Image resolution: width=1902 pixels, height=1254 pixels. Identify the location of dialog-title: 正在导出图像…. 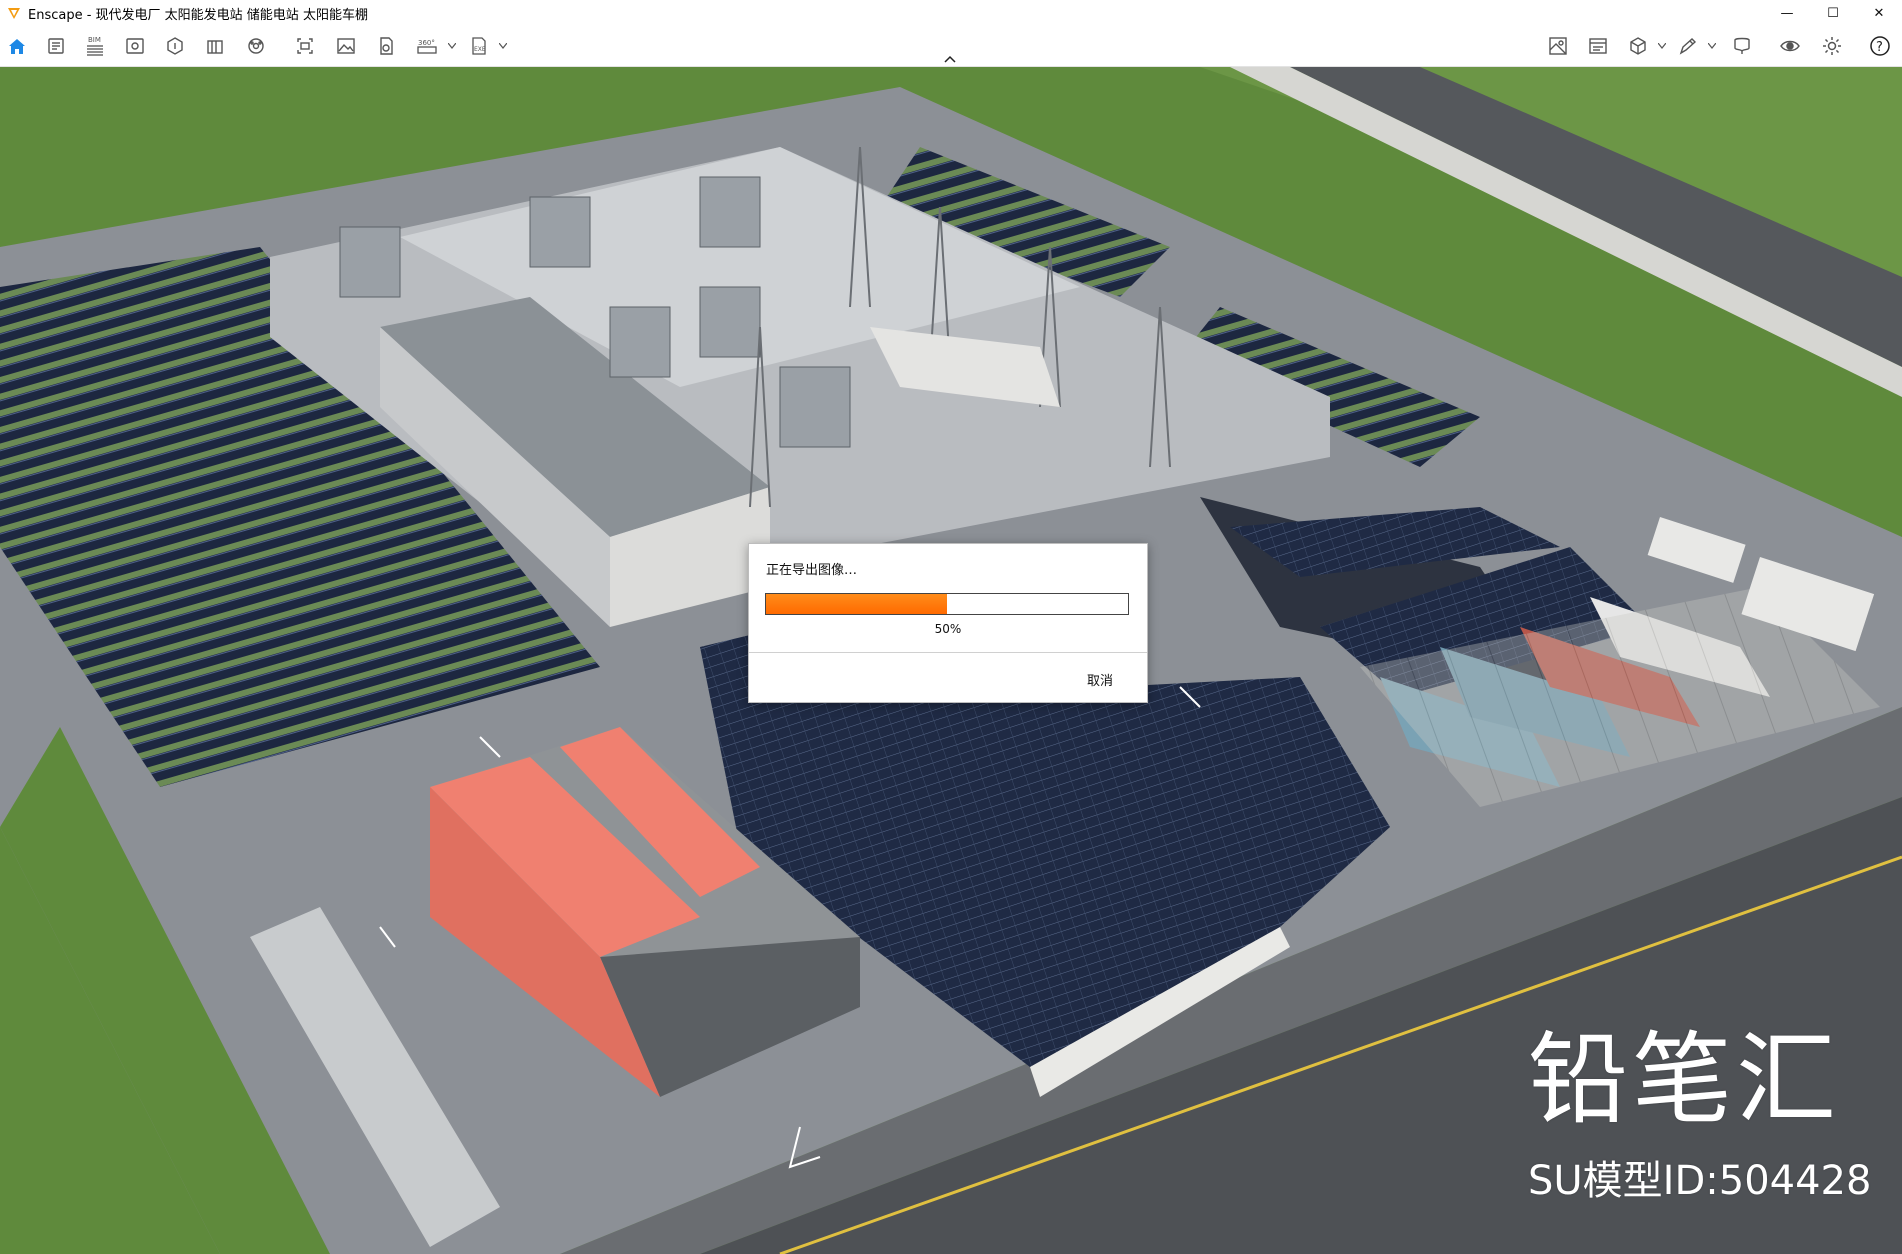
(812, 570).